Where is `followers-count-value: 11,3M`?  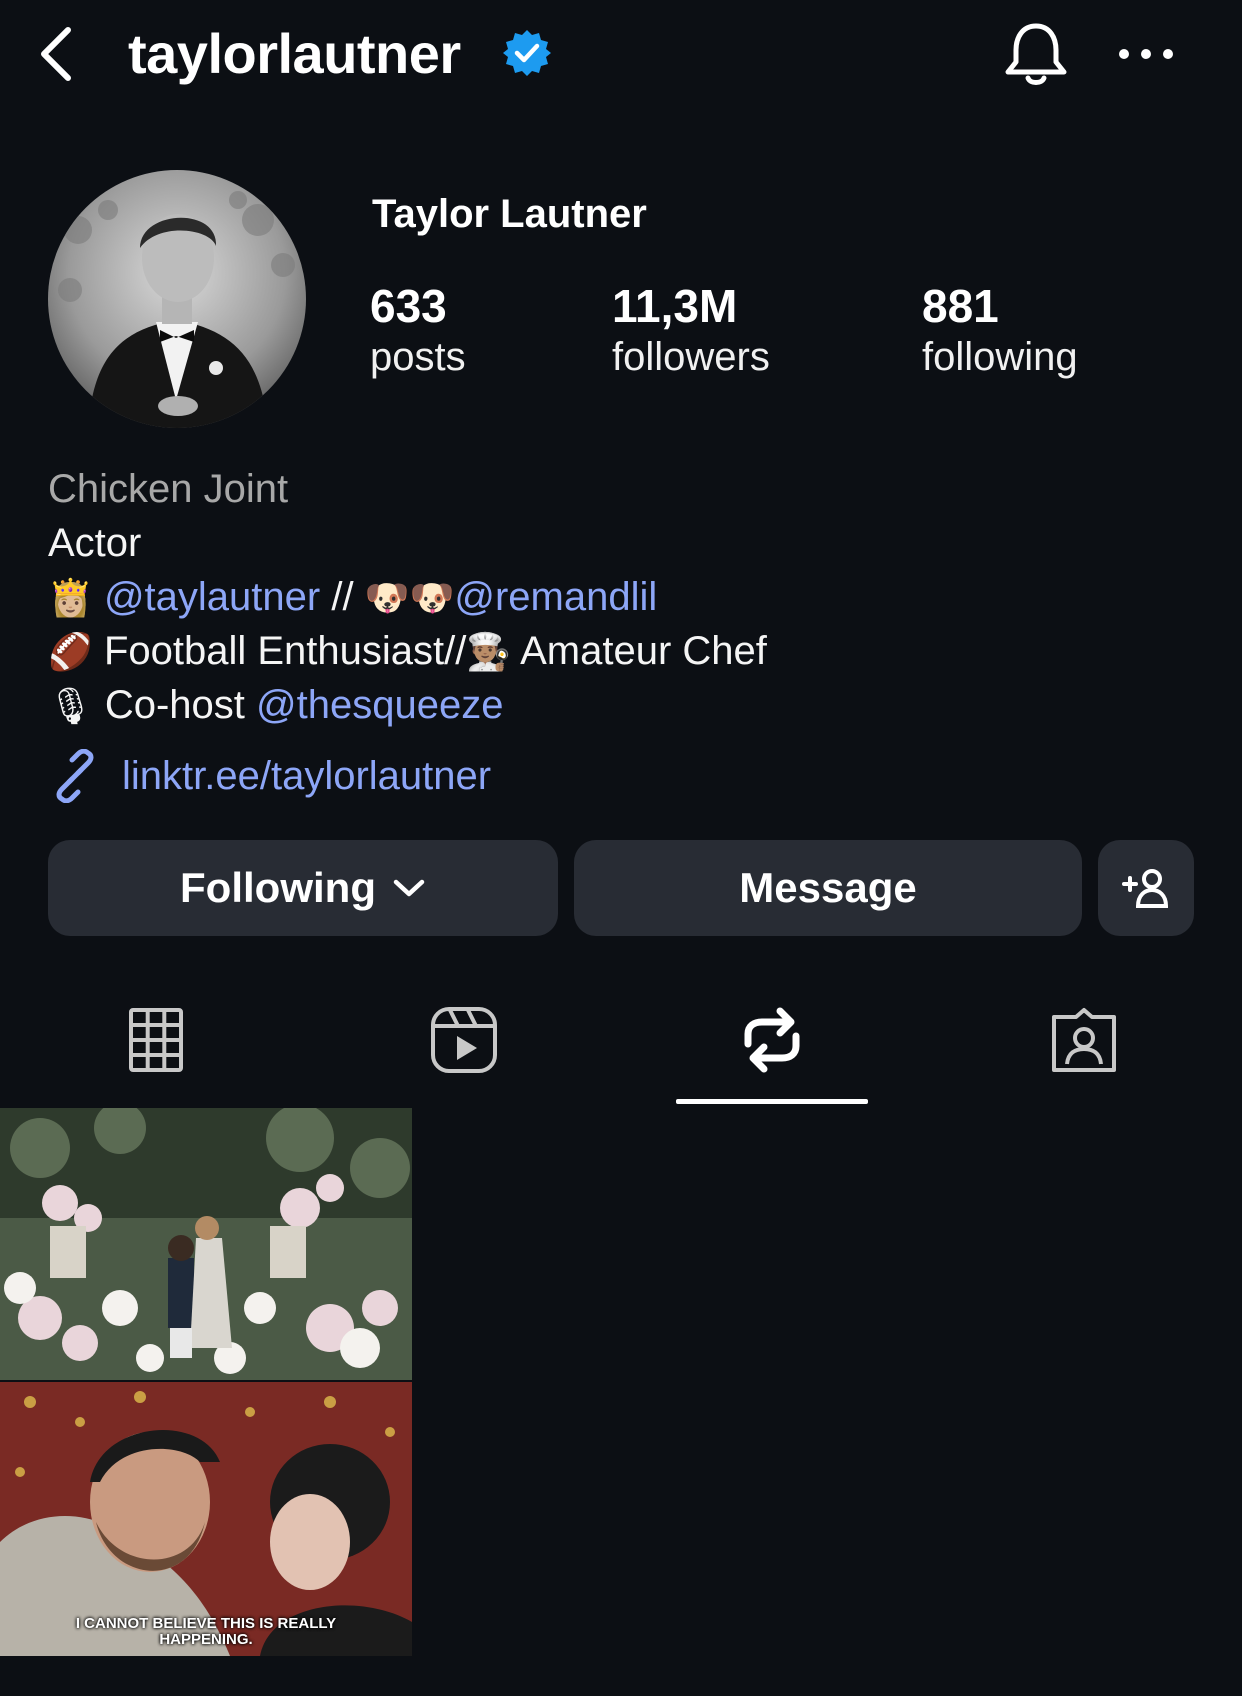
followers-count-value: 11,3M is located at coordinates (675, 306).